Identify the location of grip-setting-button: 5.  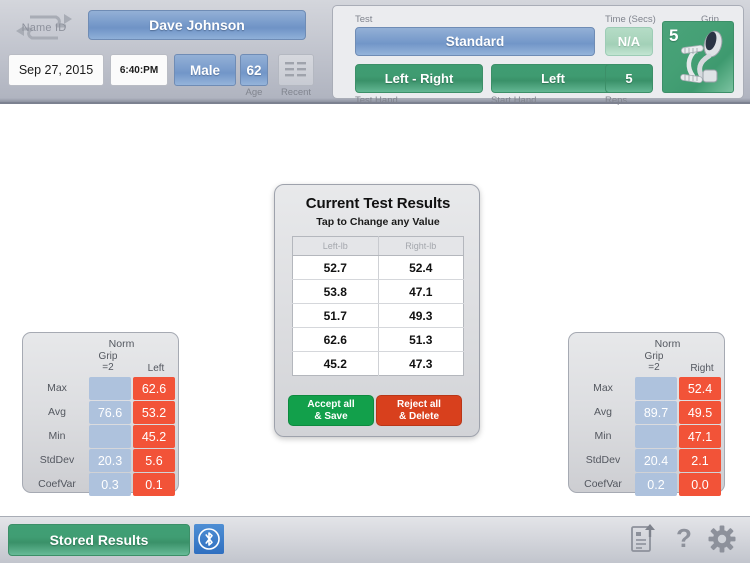
(698, 57).